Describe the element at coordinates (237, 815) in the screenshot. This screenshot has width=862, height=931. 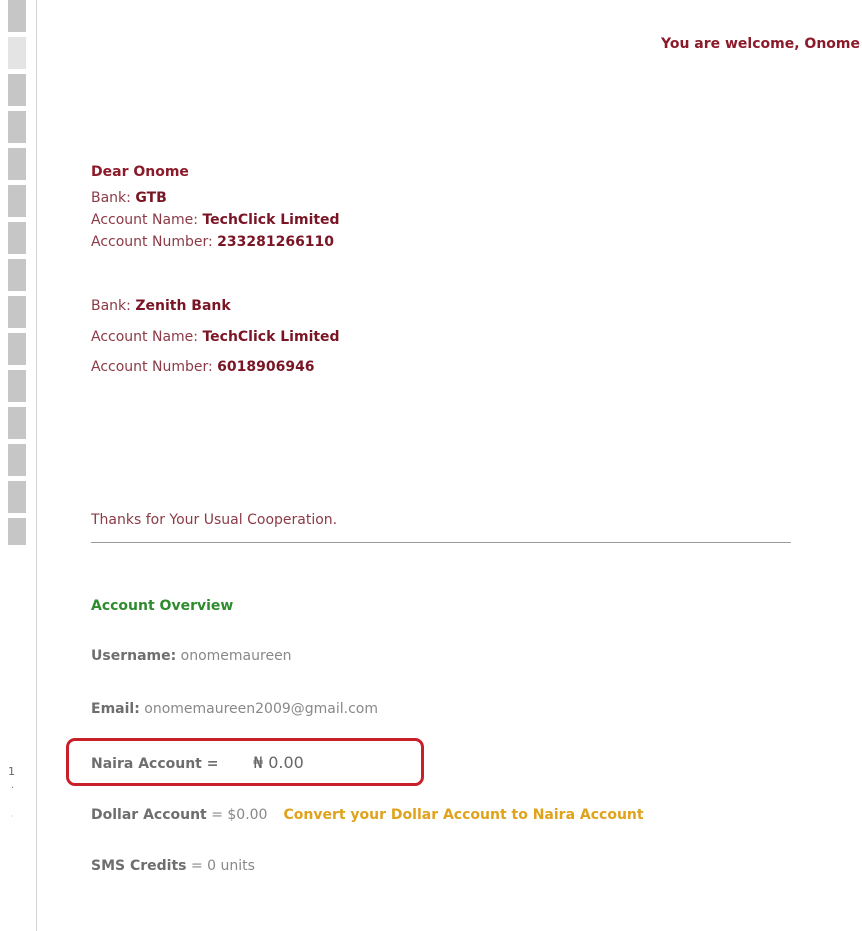
I see `dollar-account-value: = $0.00` at that location.